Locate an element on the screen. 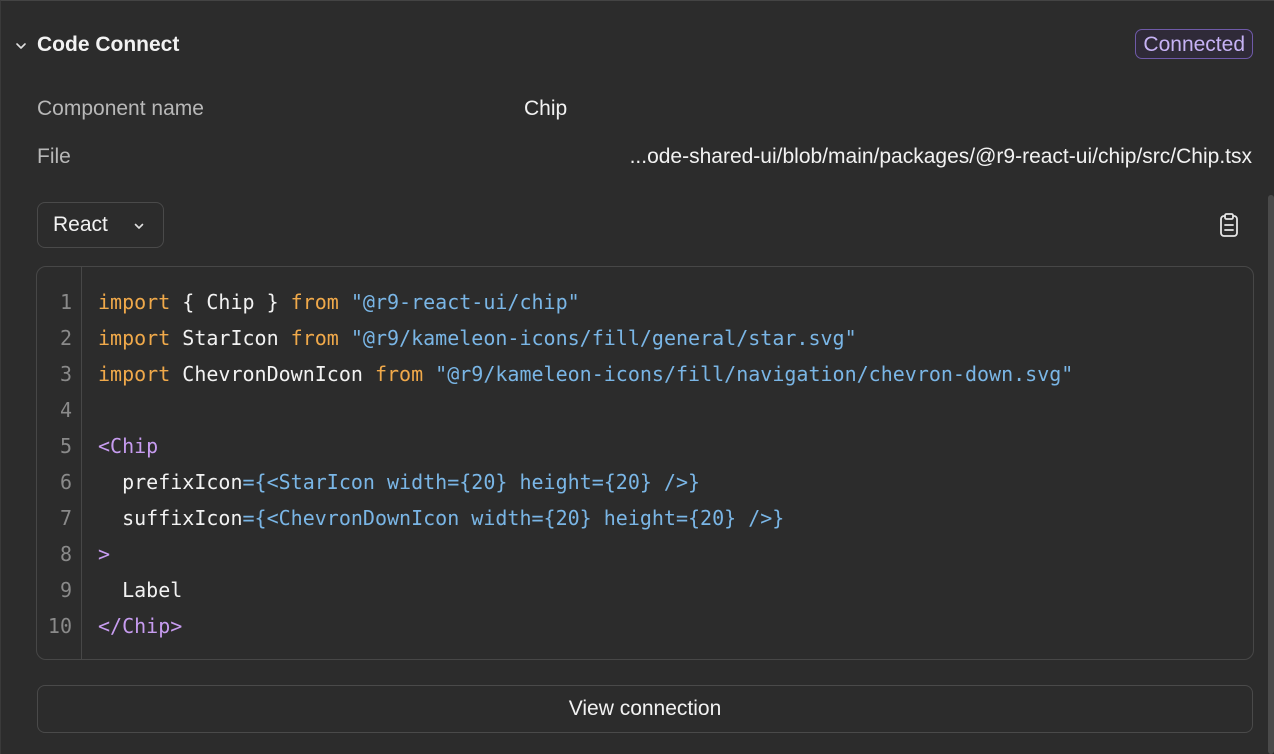 The width and height of the screenshot is (1274, 754). code-text: import { Chip } from "@r9-react-ui/chip" is located at coordinates (339, 302).